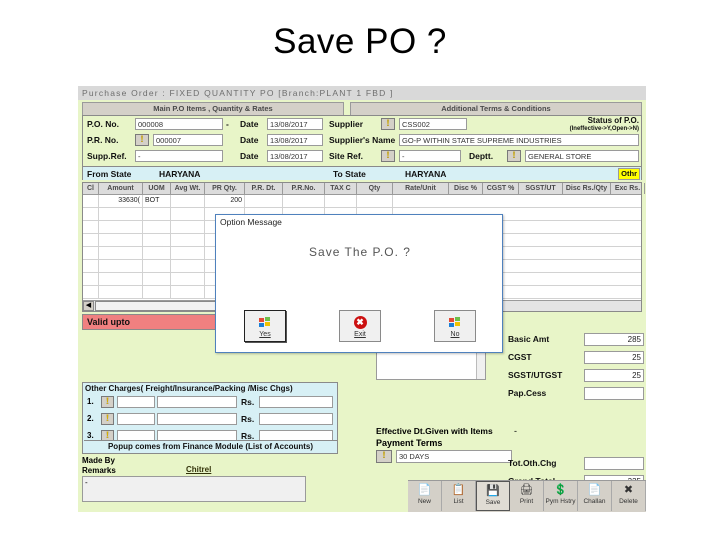  What do you see at coordinates (107, 419) in the screenshot?
I see `other-charge-row-2-lookup: !` at bounding box center [107, 419].